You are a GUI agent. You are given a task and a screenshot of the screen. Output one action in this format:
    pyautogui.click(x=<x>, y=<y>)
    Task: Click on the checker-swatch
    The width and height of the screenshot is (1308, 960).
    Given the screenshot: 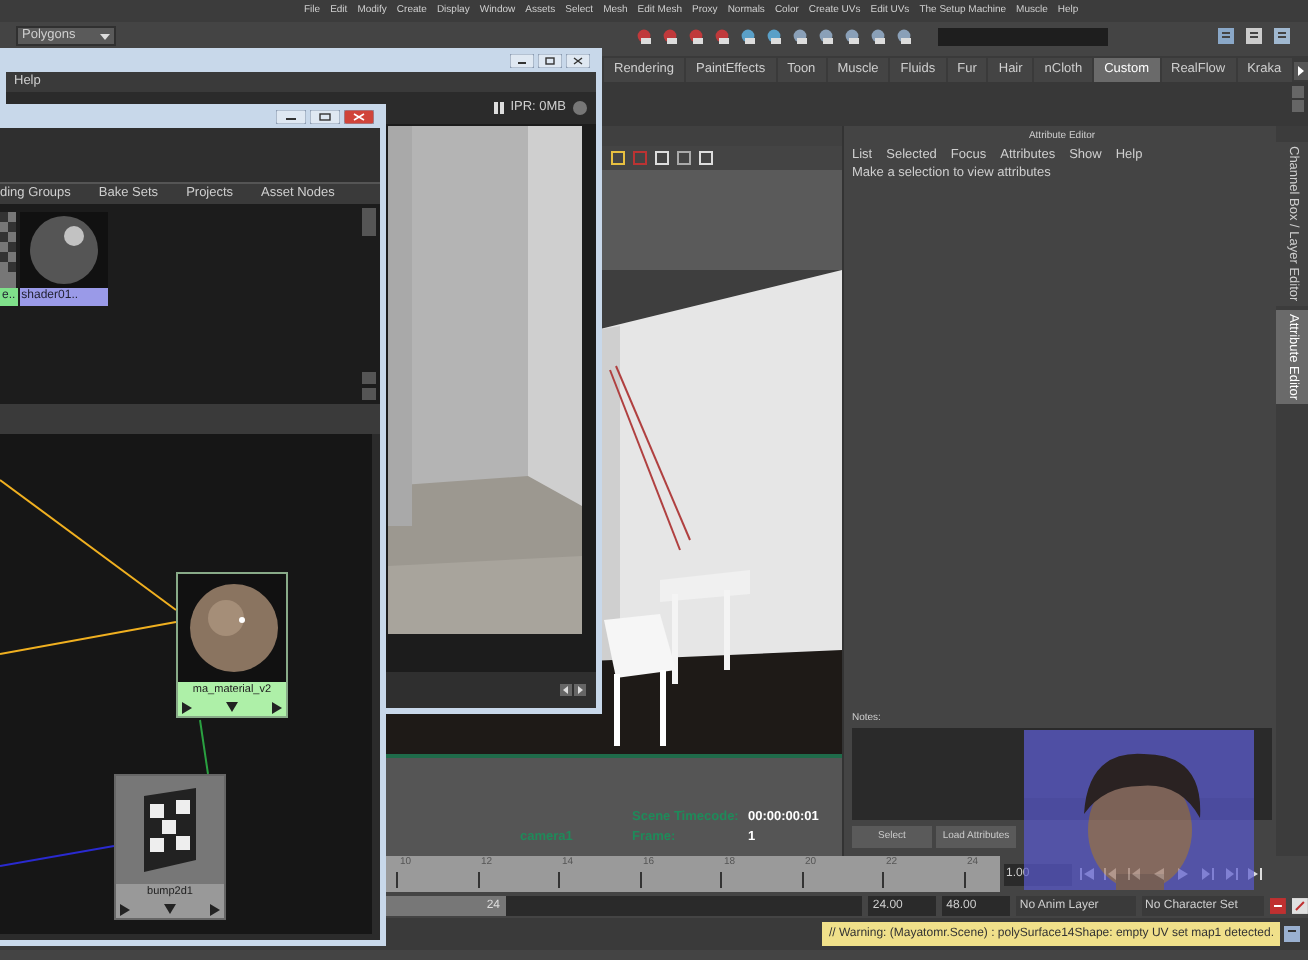 What is the action you would take?
    pyautogui.click(x=8, y=250)
    